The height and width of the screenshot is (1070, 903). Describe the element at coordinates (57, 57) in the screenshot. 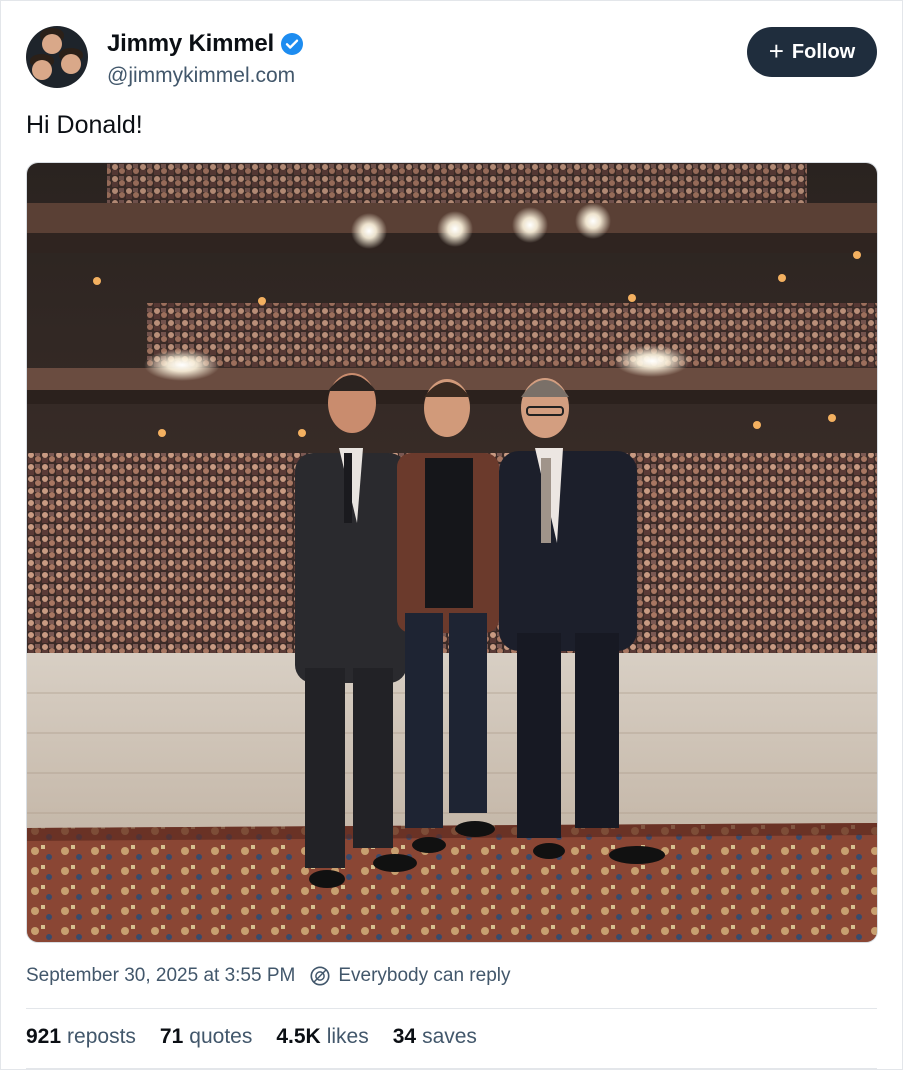

I see `avatar` at that location.